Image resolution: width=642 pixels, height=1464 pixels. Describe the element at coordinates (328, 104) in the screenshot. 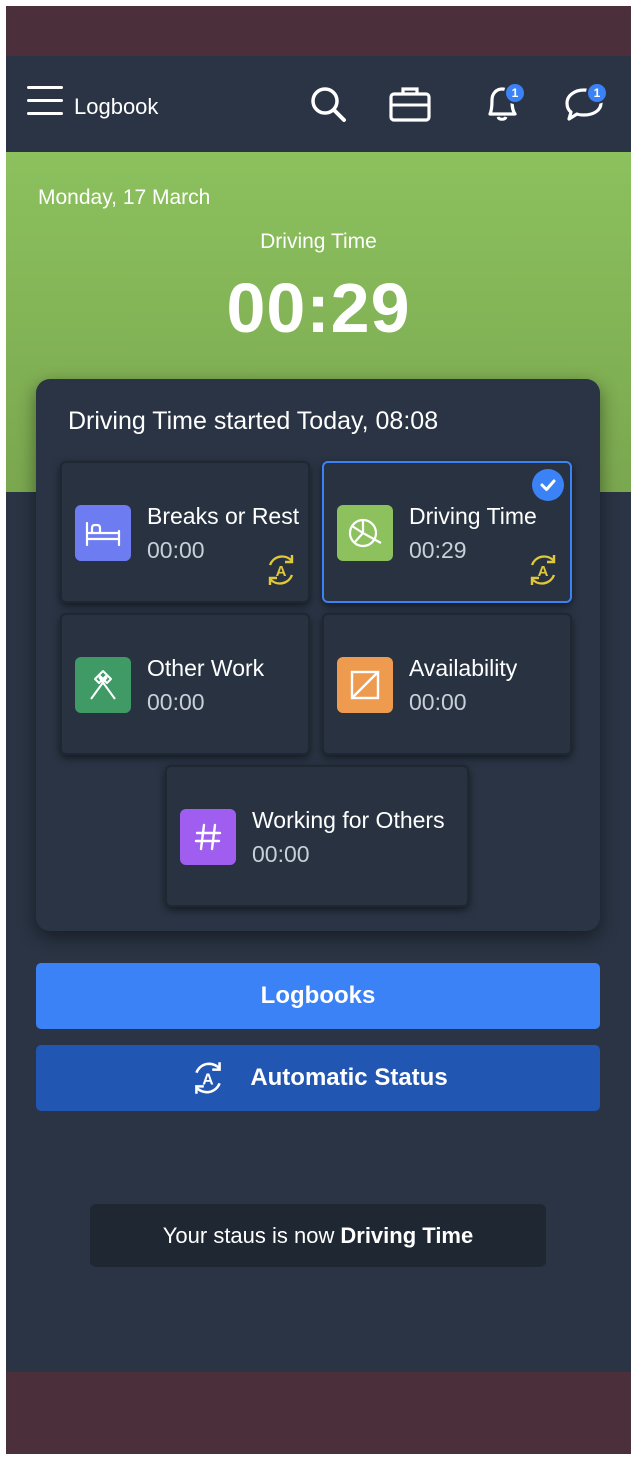

I see `search-icon` at that location.